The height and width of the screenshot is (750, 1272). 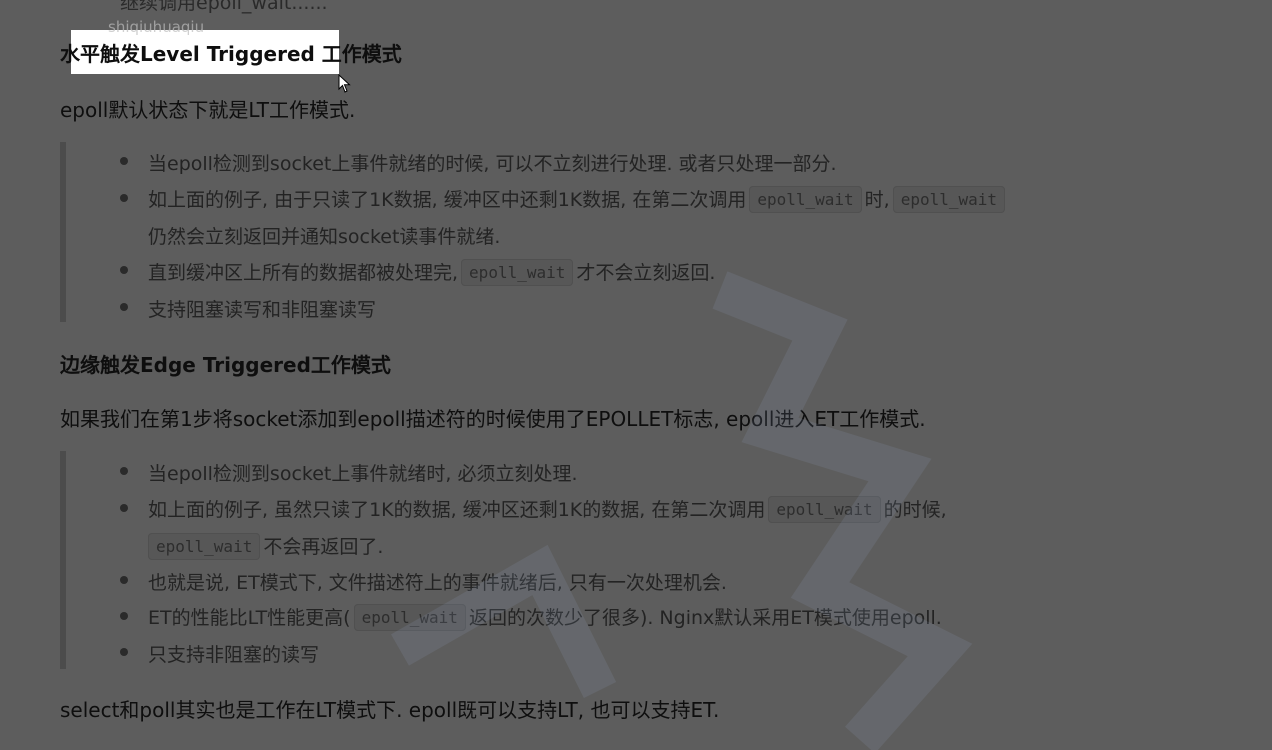 I want to click on section1-blockquote, so click(x=63, y=232).